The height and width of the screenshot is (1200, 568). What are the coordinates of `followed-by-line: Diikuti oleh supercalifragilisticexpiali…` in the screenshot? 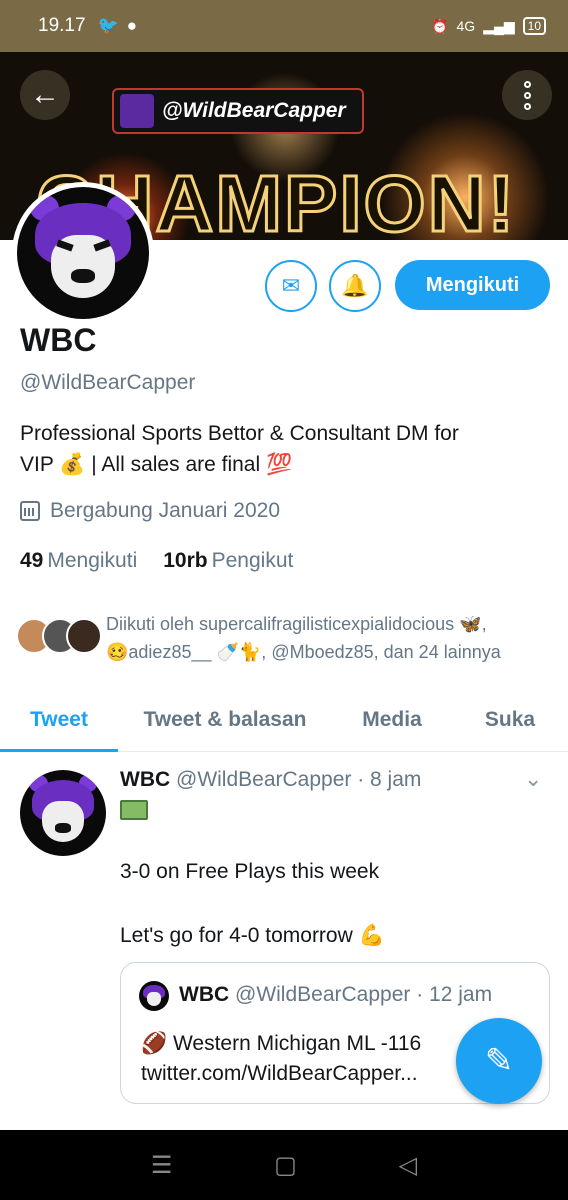 It's located at (296, 624).